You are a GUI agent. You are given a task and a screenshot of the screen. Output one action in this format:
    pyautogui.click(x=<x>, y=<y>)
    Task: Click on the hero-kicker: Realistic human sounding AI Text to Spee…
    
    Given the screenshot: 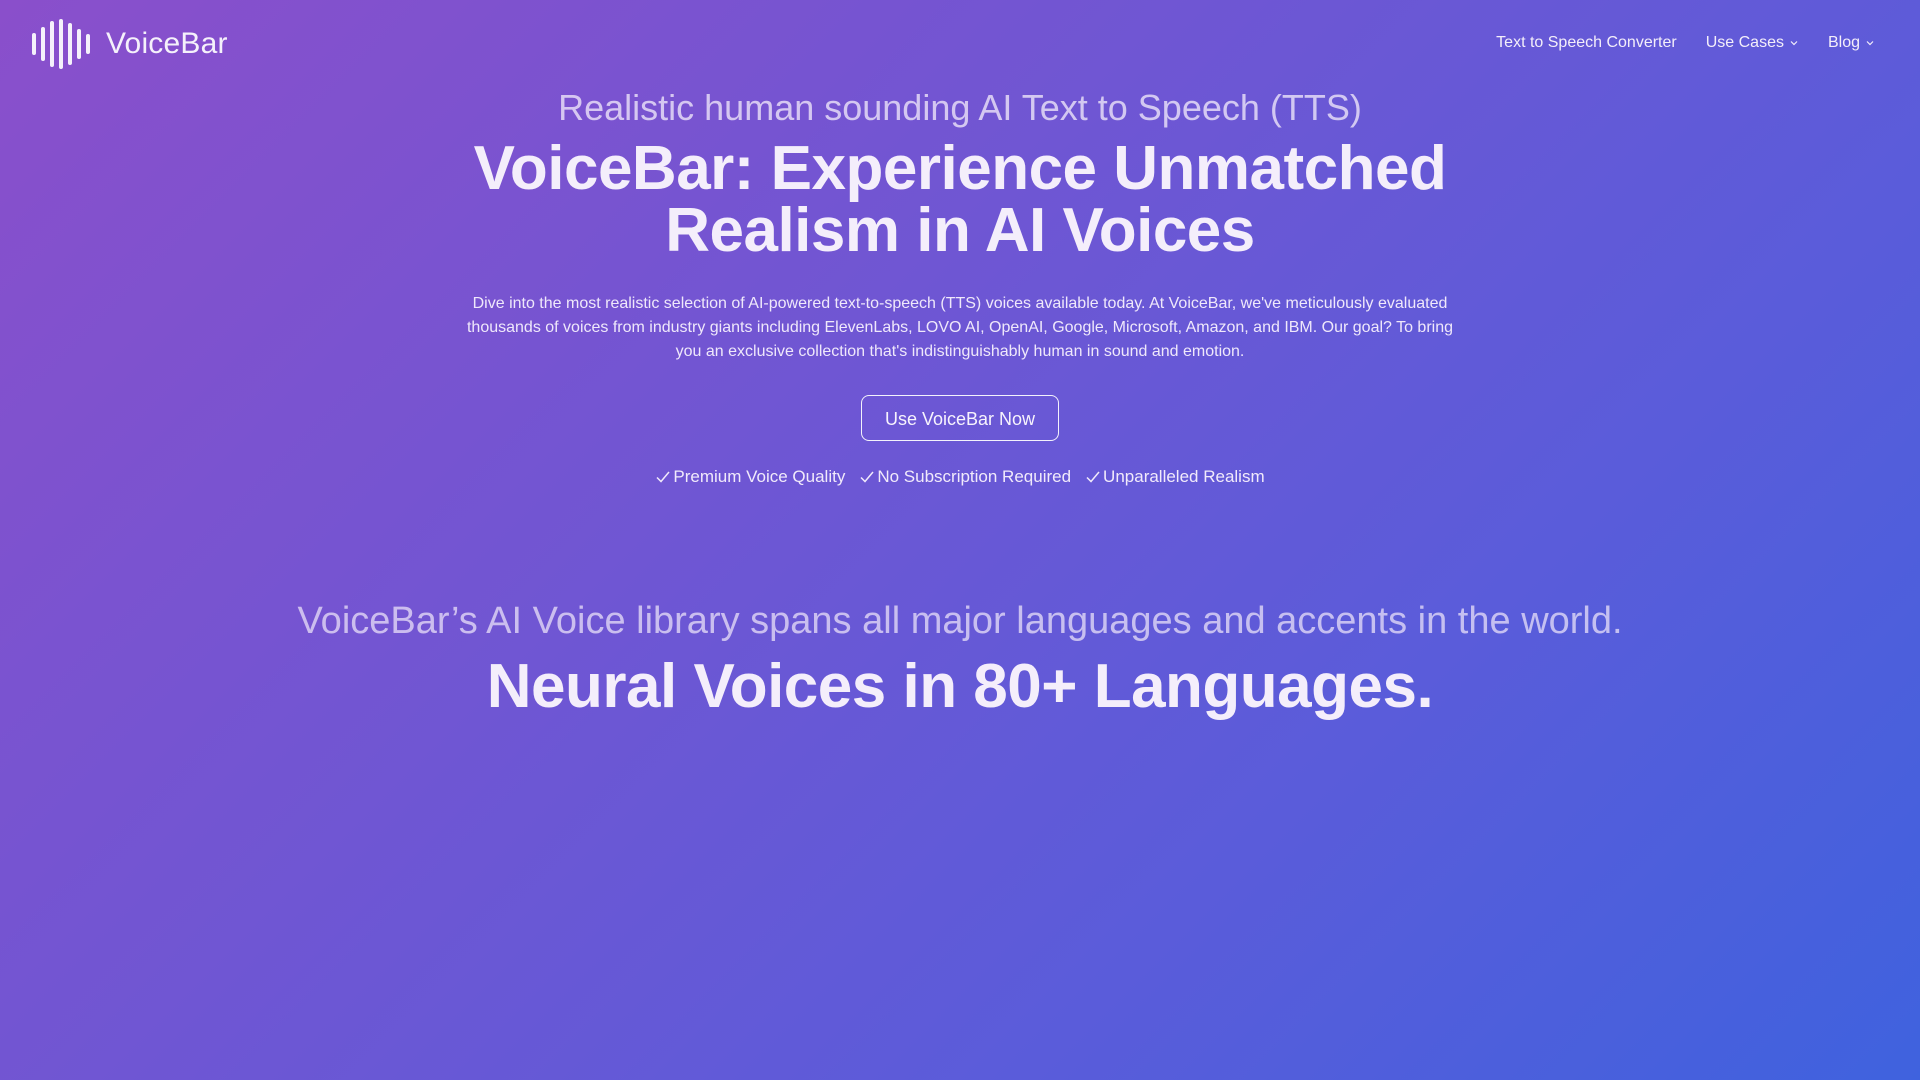 What is the action you would take?
    pyautogui.click(x=960, y=107)
    